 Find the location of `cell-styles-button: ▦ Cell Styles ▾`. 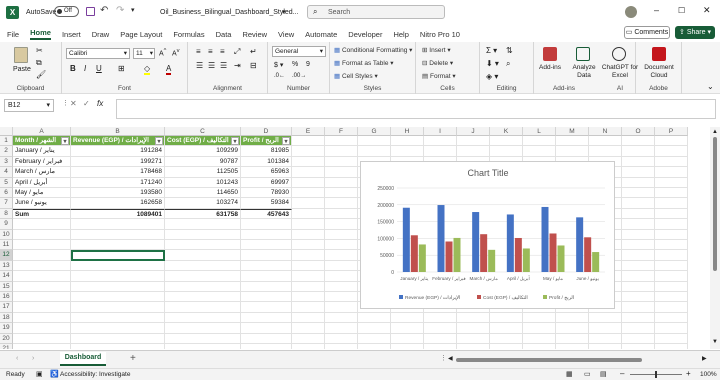

cell-styles-button: ▦ Cell Styles ▾ is located at coordinates (356, 76).